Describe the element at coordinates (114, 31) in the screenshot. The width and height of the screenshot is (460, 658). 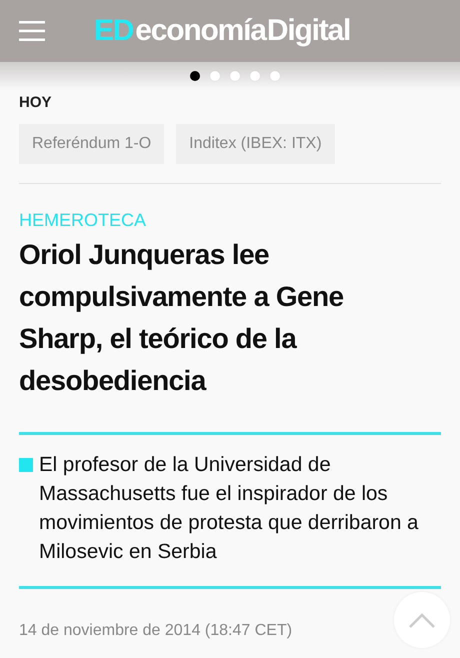
I see `logo-mark: ED` at that location.